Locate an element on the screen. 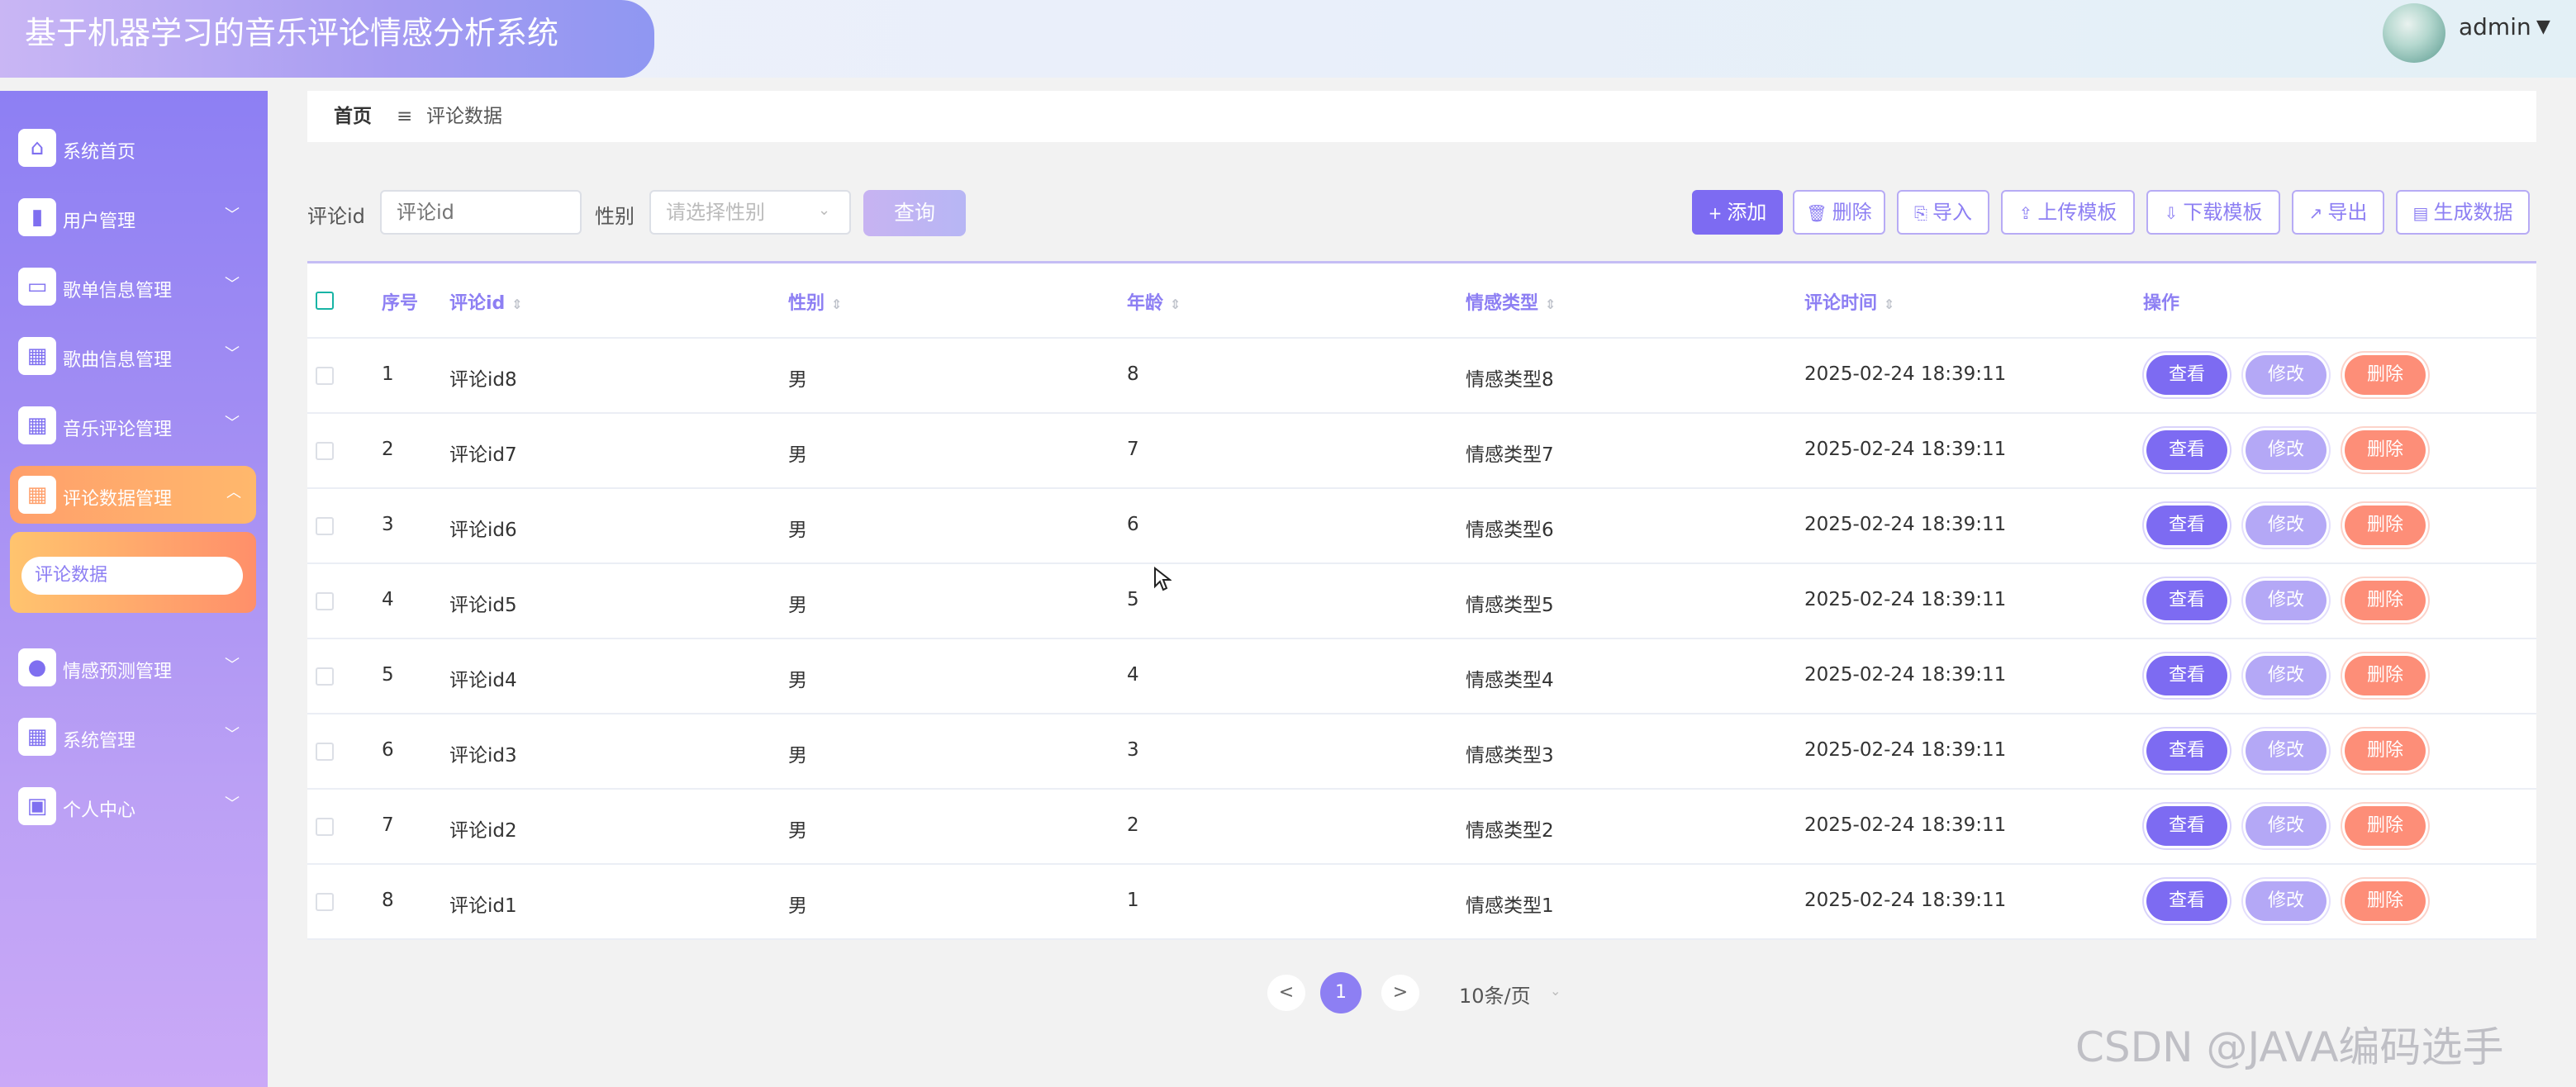 Image resolution: width=2576 pixels, height=1087 pixels. next-page-button: > is located at coordinates (1400, 993).